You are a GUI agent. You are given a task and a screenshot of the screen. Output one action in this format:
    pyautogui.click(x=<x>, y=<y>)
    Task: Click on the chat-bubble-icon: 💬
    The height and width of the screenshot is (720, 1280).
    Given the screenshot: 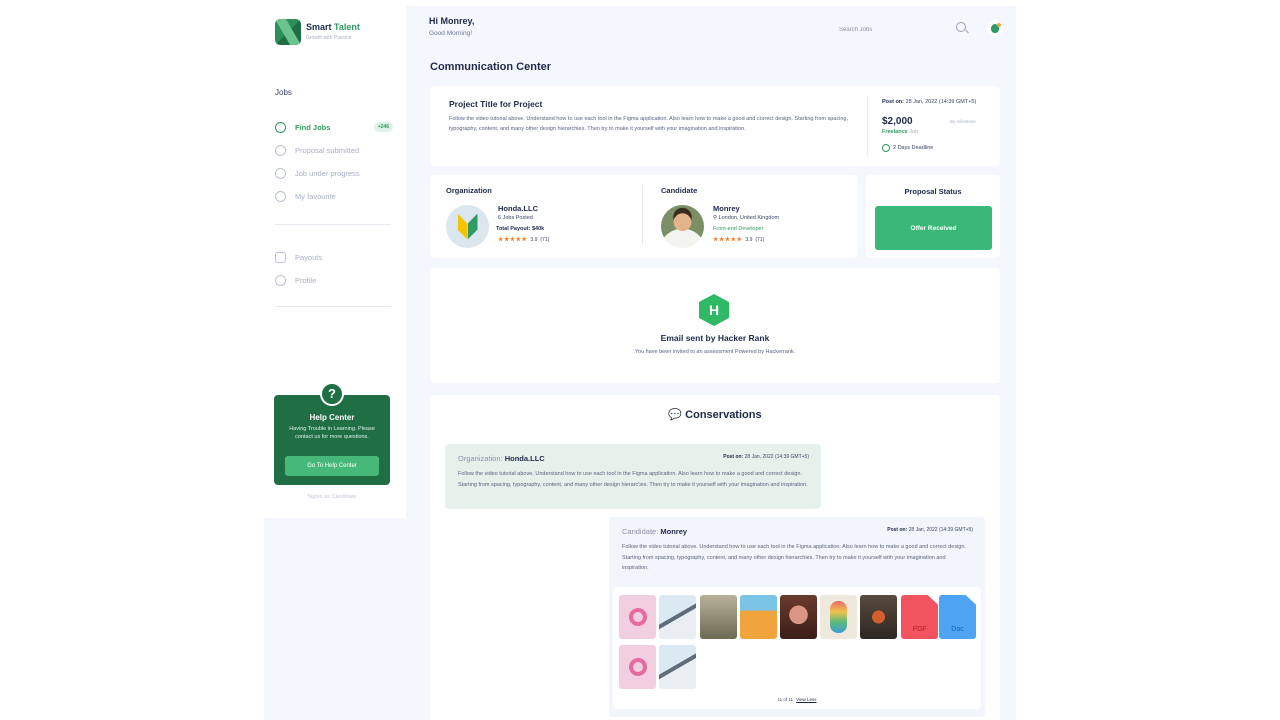 What is the action you would take?
    pyautogui.click(x=675, y=415)
    